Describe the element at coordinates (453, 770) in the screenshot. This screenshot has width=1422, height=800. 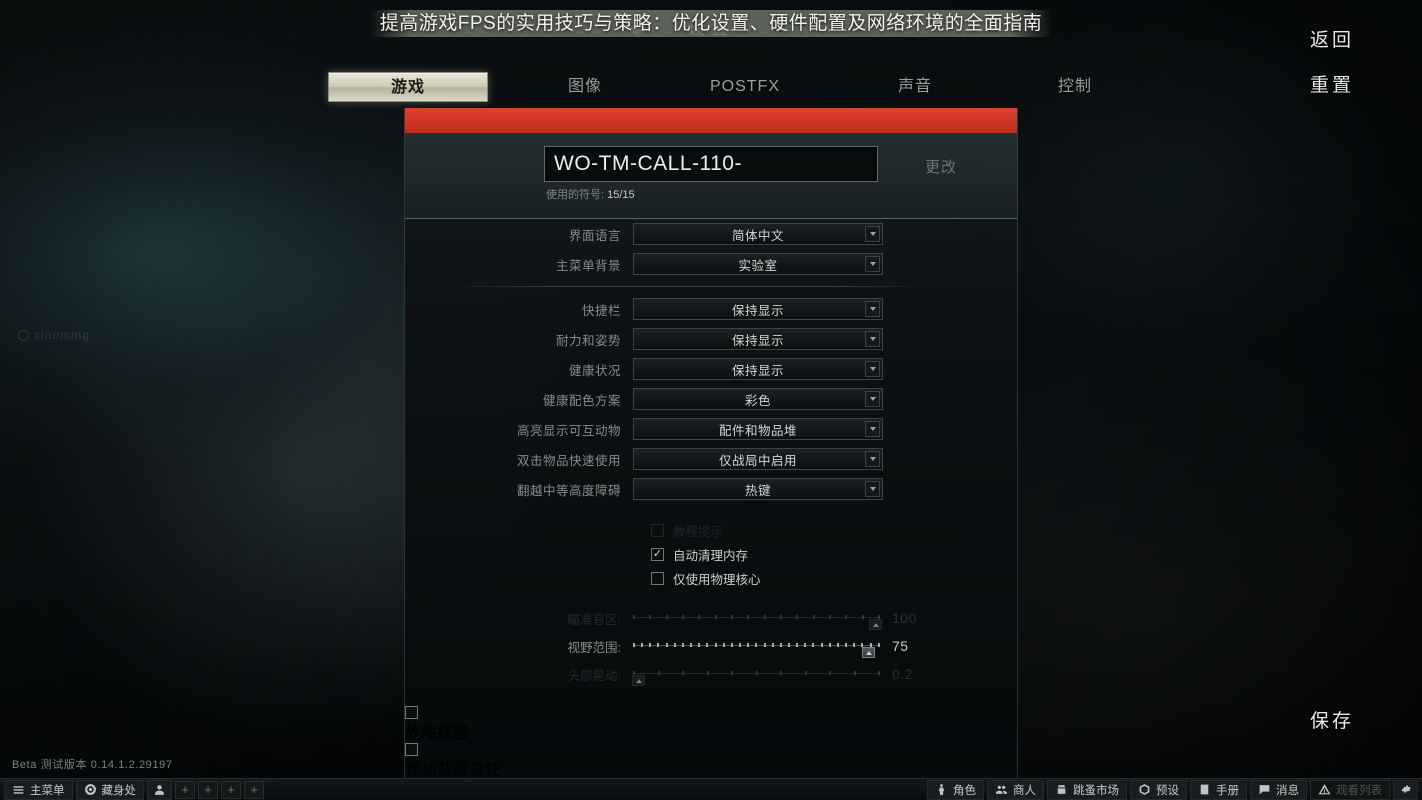
I see `checkbox-label: 预加载藏身处` at that location.